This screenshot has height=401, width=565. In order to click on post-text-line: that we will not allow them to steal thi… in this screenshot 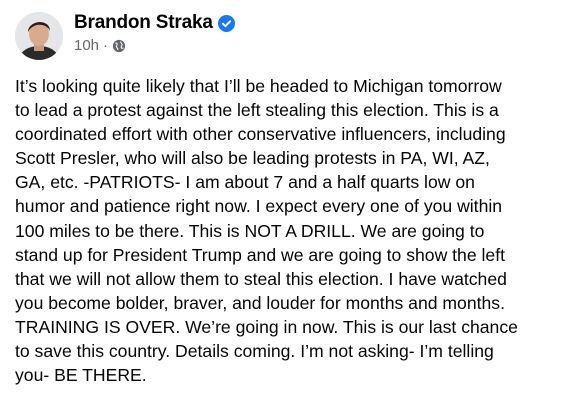, I will do `click(261, 278)`.